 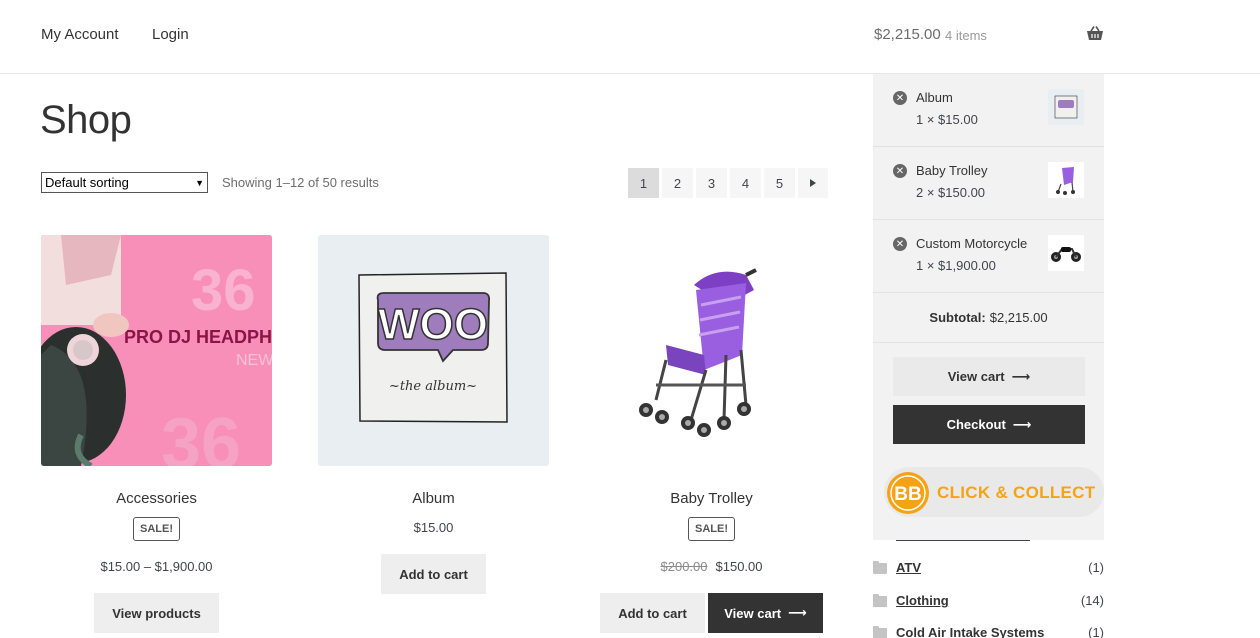 What do you see at coordinates (1092, 600) in the screenshot?
I see `category-count: (14)` at bounding box center [1092, 600].